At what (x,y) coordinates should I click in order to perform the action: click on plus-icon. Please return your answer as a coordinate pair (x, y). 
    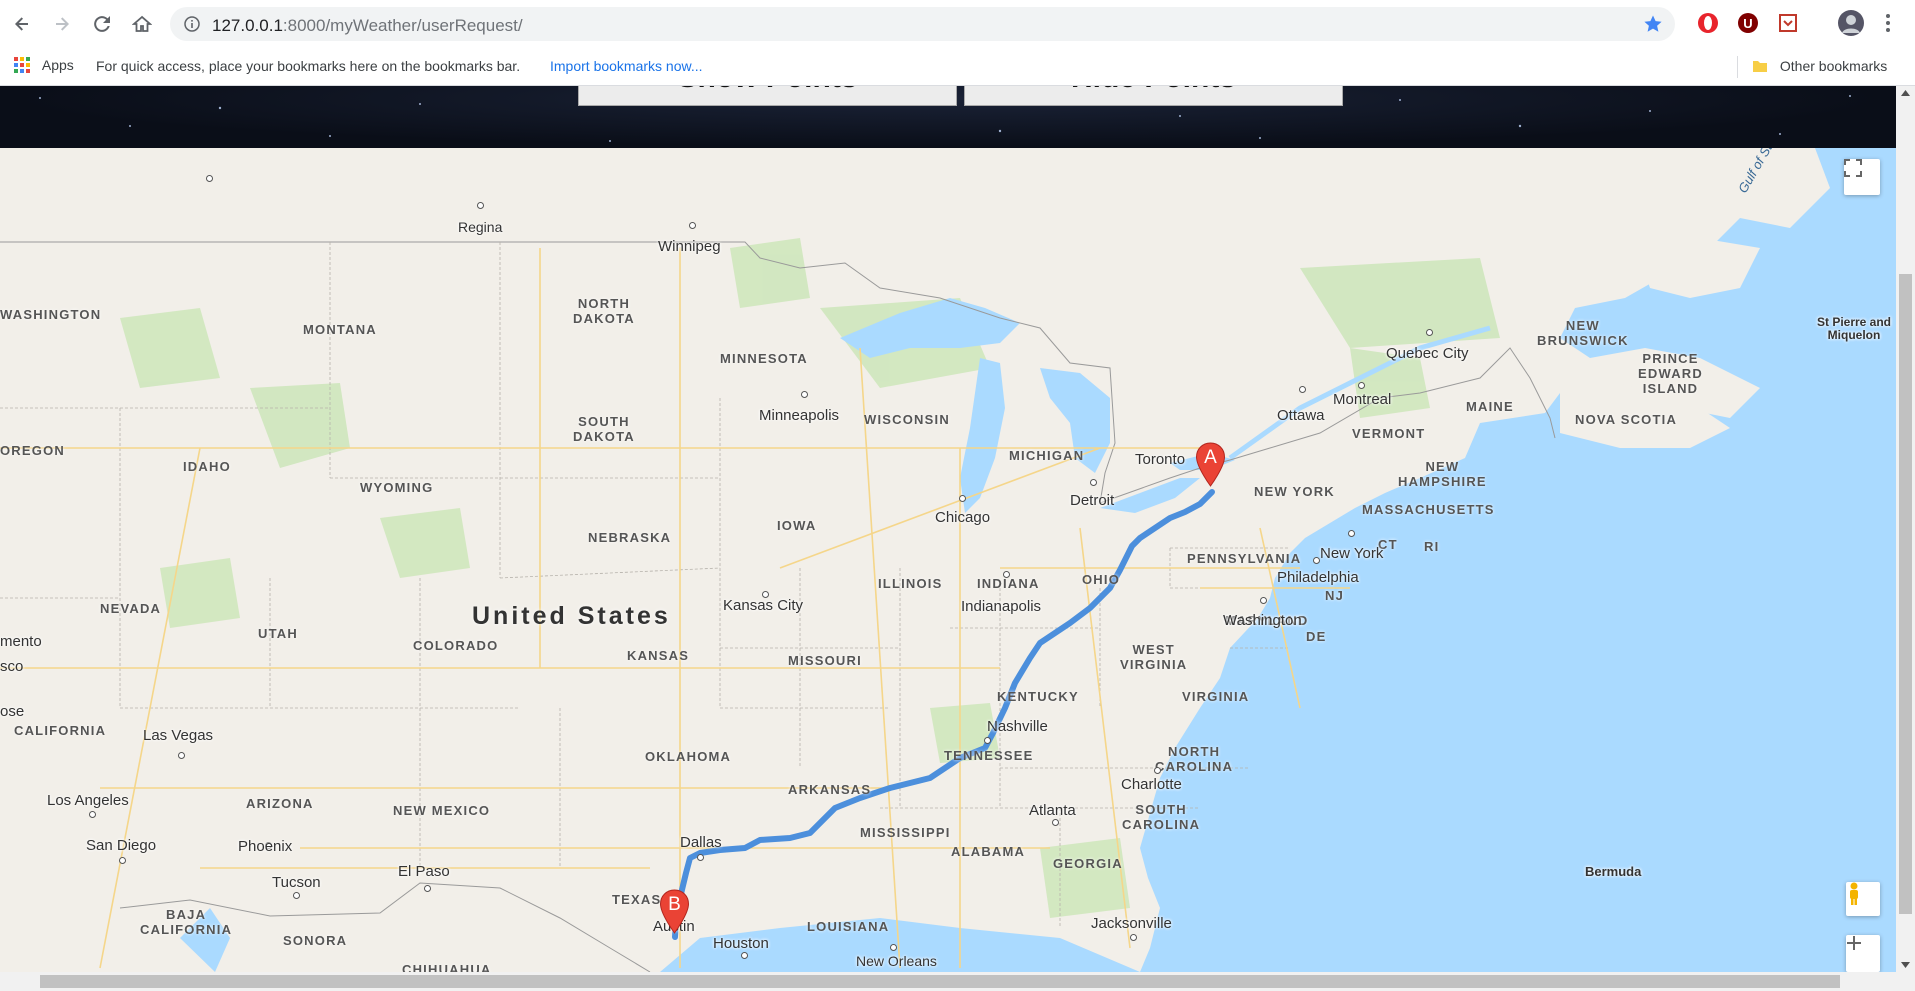
    Looking at the image, I should click on (1854, 943).